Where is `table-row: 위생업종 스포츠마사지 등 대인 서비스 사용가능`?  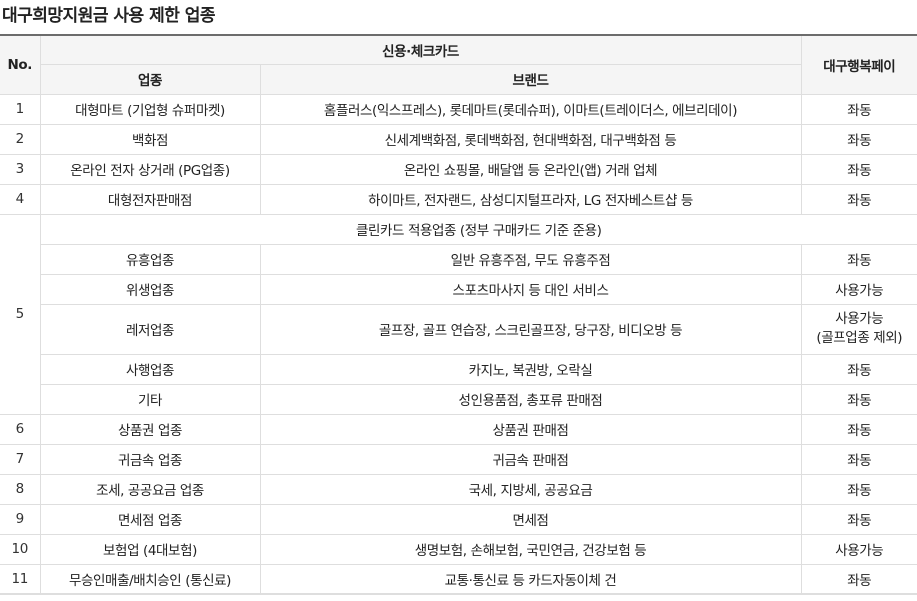 table-row: 위생업종 스포츠마사지 등 대인 서비스 사용가능 is located at coordinates (458, 289).